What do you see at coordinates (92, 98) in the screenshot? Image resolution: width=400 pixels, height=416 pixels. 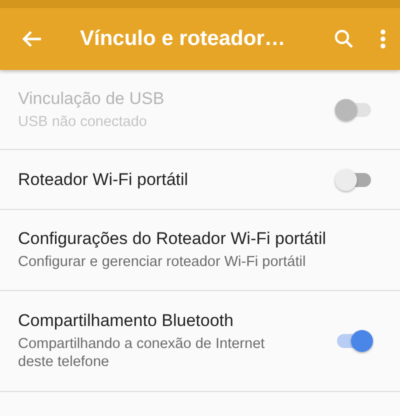 I see `setting-title: Vinculação de USB` at bounding box center [92, 98].